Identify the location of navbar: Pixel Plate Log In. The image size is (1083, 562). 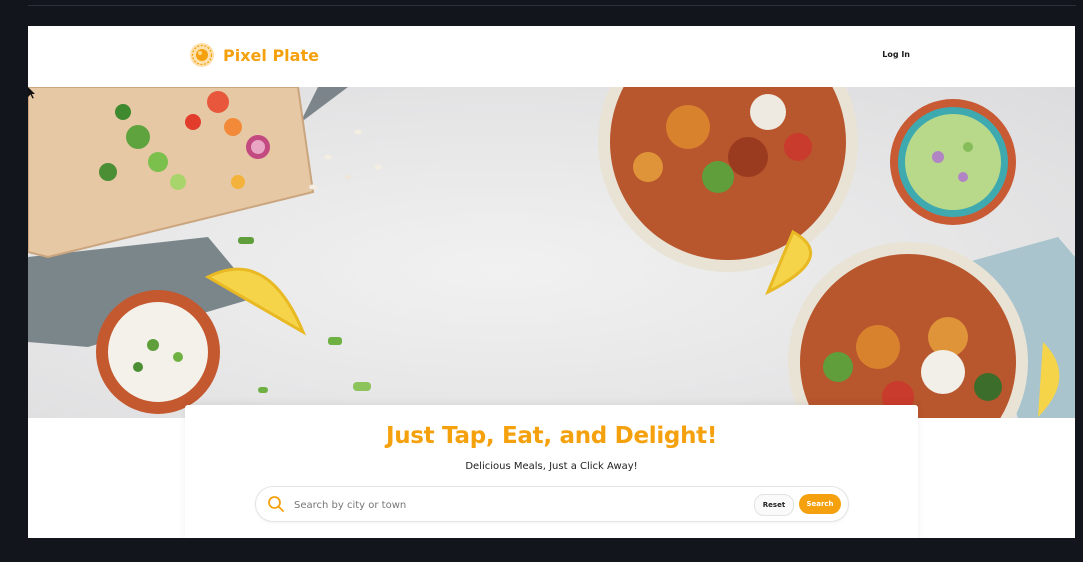
(551, 57).